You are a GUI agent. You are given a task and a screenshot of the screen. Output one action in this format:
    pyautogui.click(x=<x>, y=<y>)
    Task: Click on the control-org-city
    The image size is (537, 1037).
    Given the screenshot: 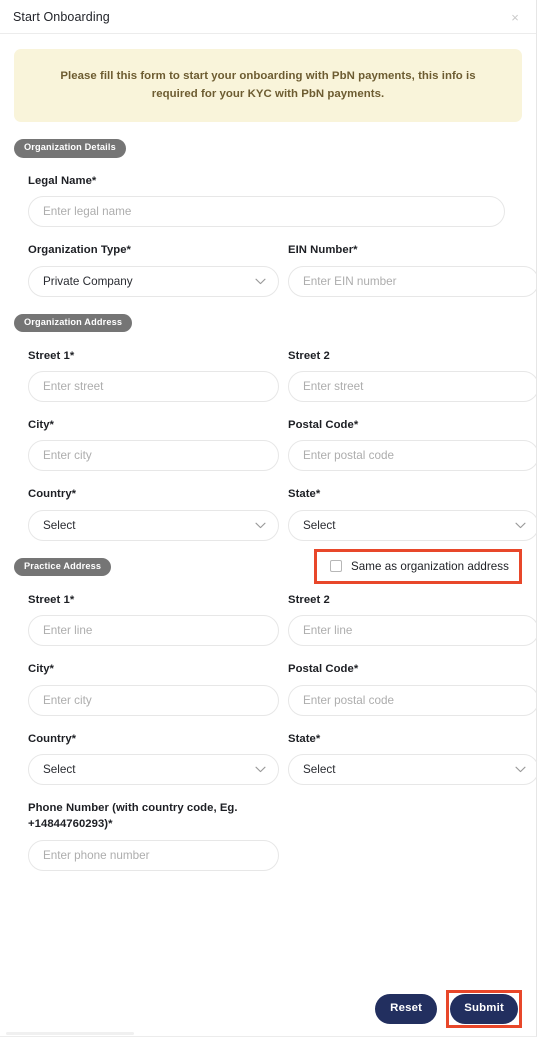 What is the action you would take?
    pyautogui.click(x=153, y=456)
    